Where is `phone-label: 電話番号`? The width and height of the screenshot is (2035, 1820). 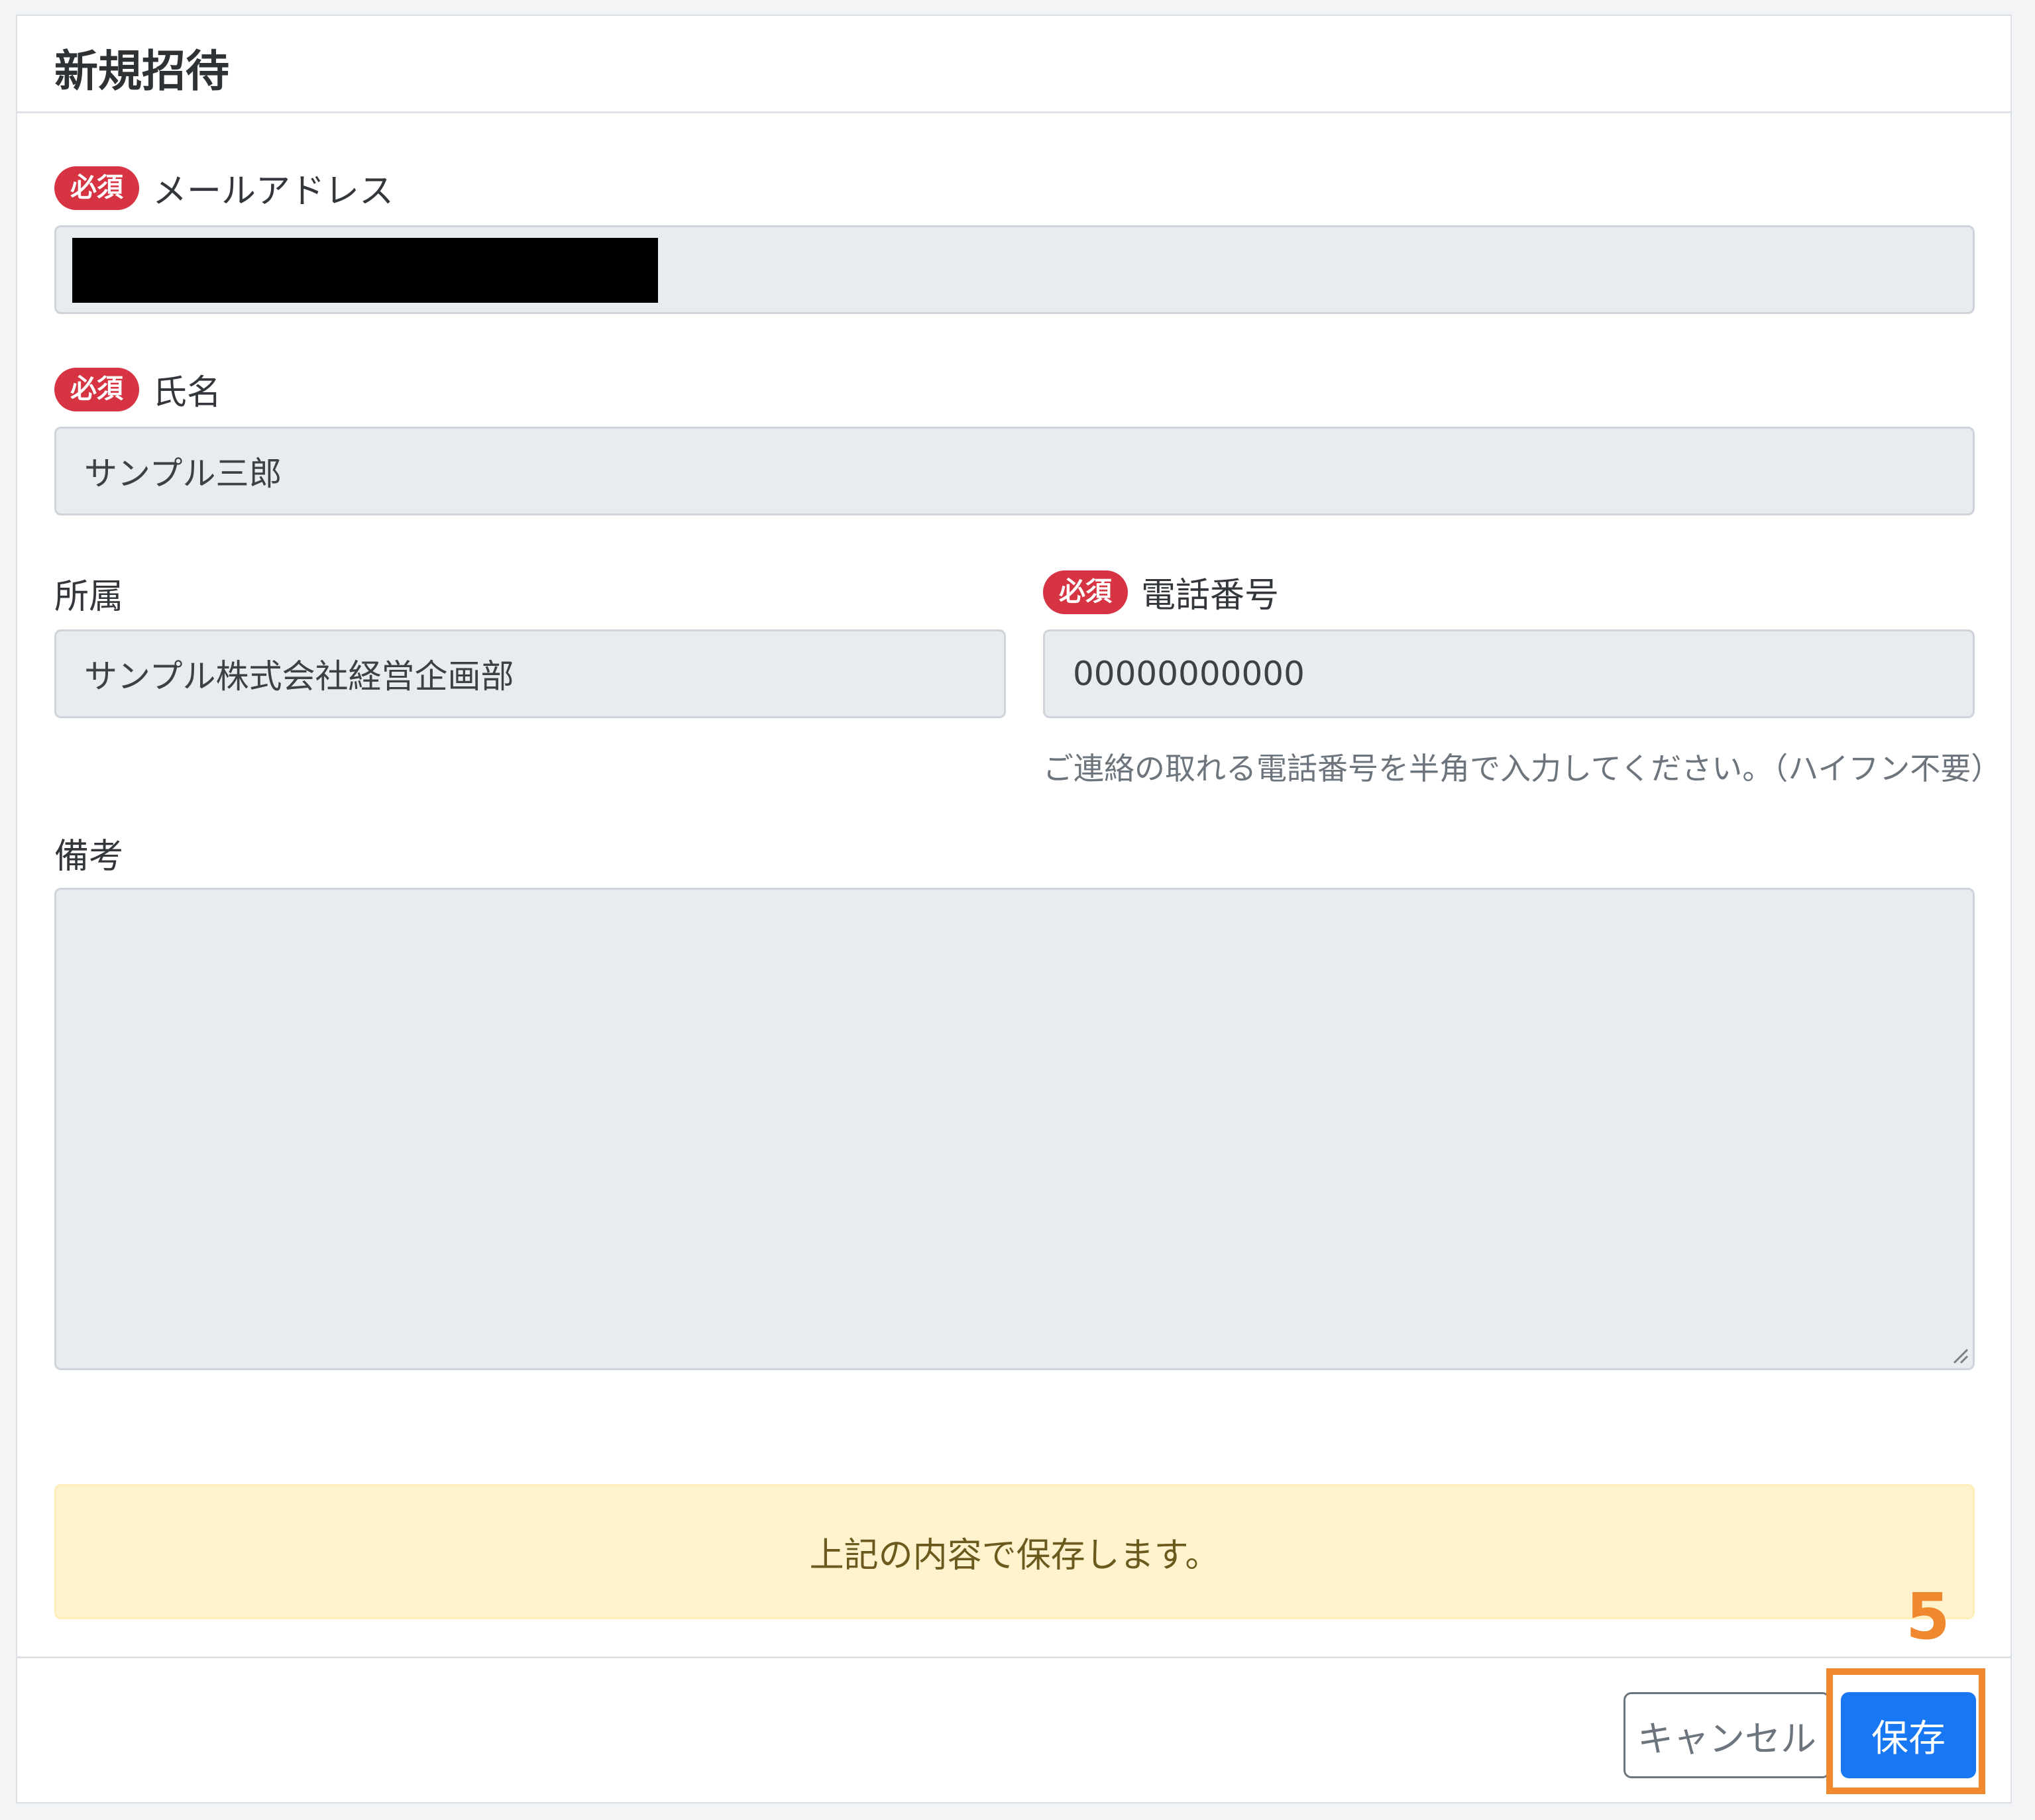 phone-label: 電話番号 is located at coordinates (1210, 596).